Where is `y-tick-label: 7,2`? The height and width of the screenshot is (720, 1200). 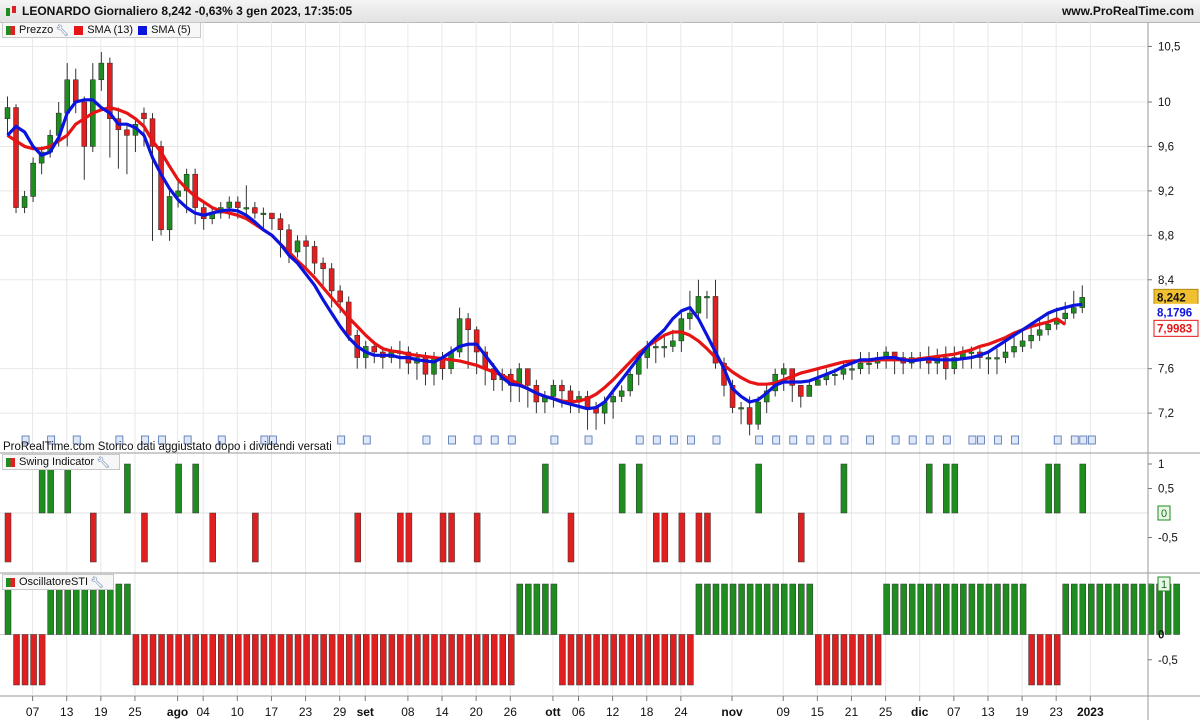 y-tick-label: 7,2 is located at coordinates (1166, 414).